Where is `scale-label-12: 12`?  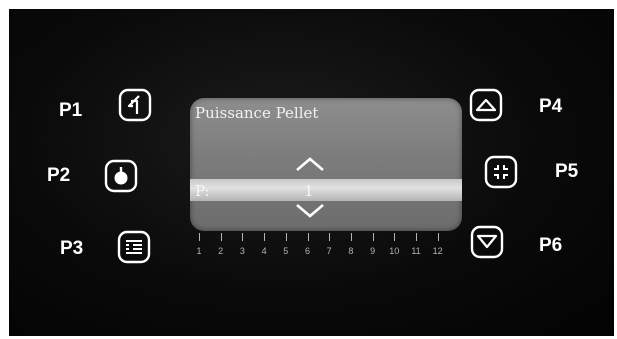 scale-label-12: 12 is located at coordinates (437, 251).